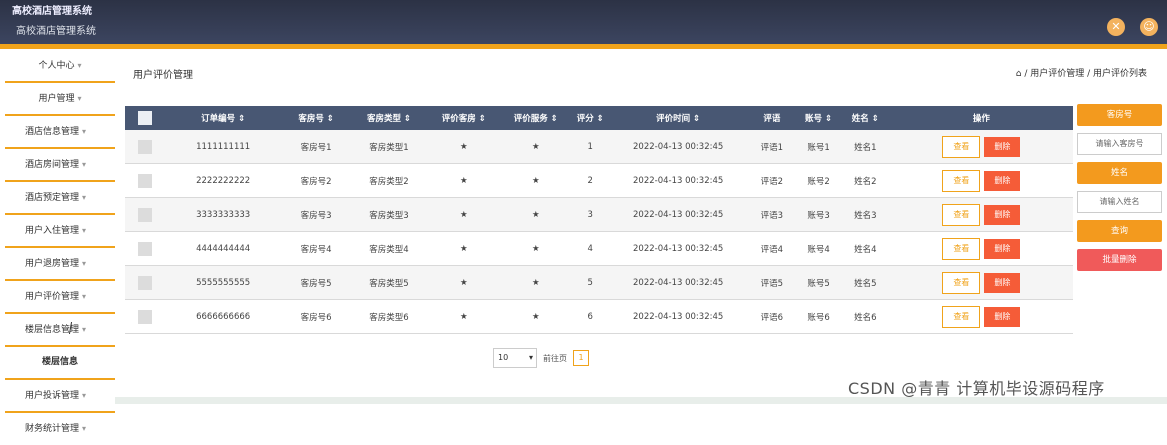  What do you see at coordinates (60, 330) in the screenshot?
I see `sidebar-item-floors: 楼层信息管理 ▾` at bounding box center [60, 330].